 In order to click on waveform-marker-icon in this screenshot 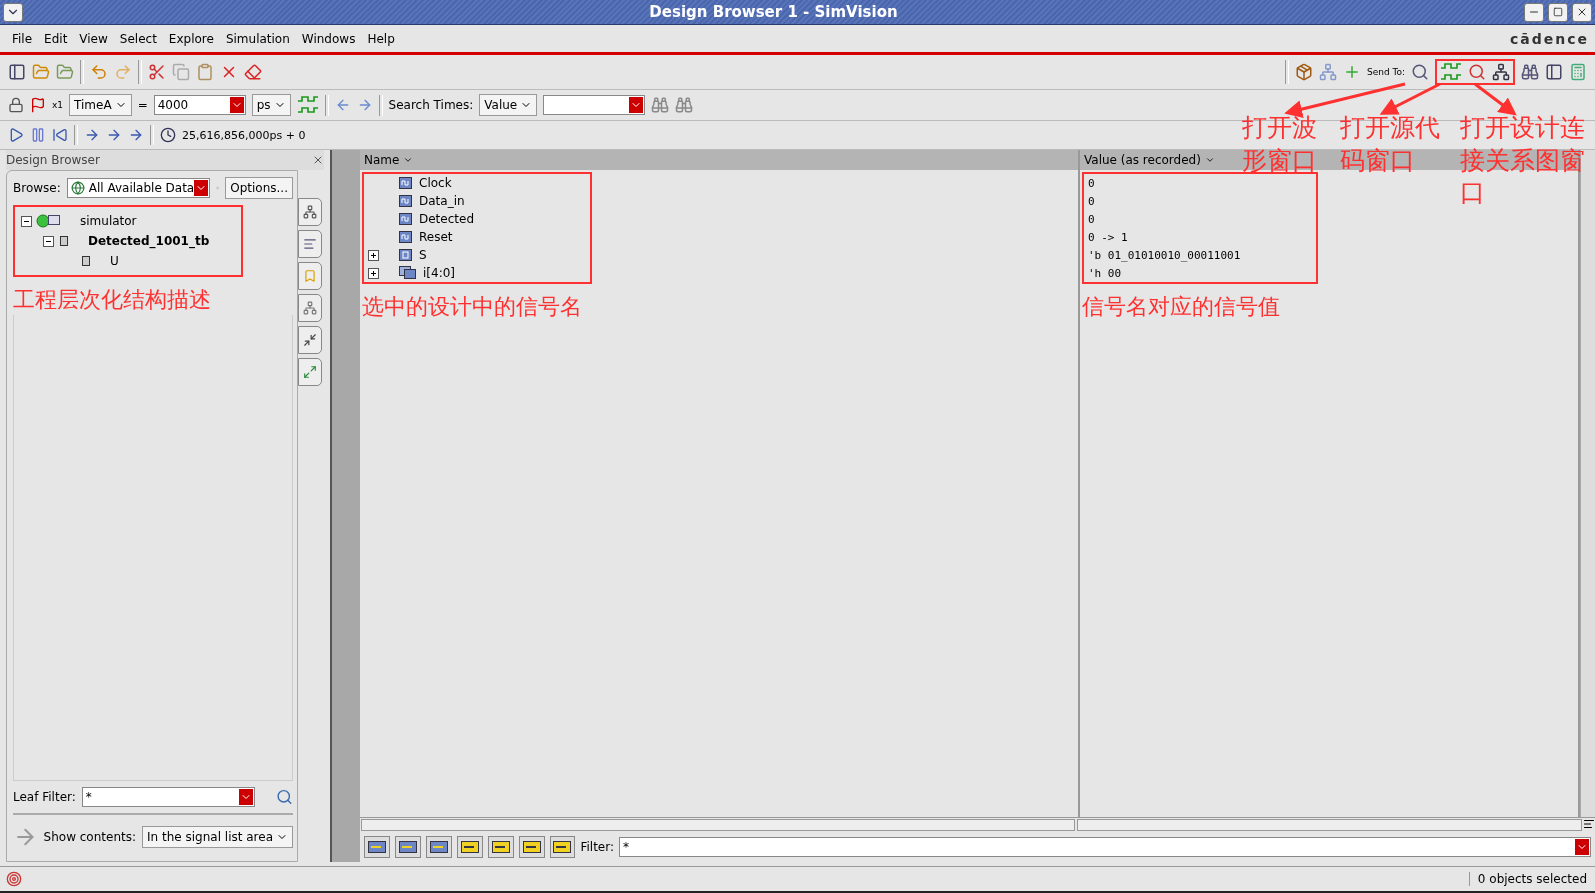, I will do `click(307, 105)`.